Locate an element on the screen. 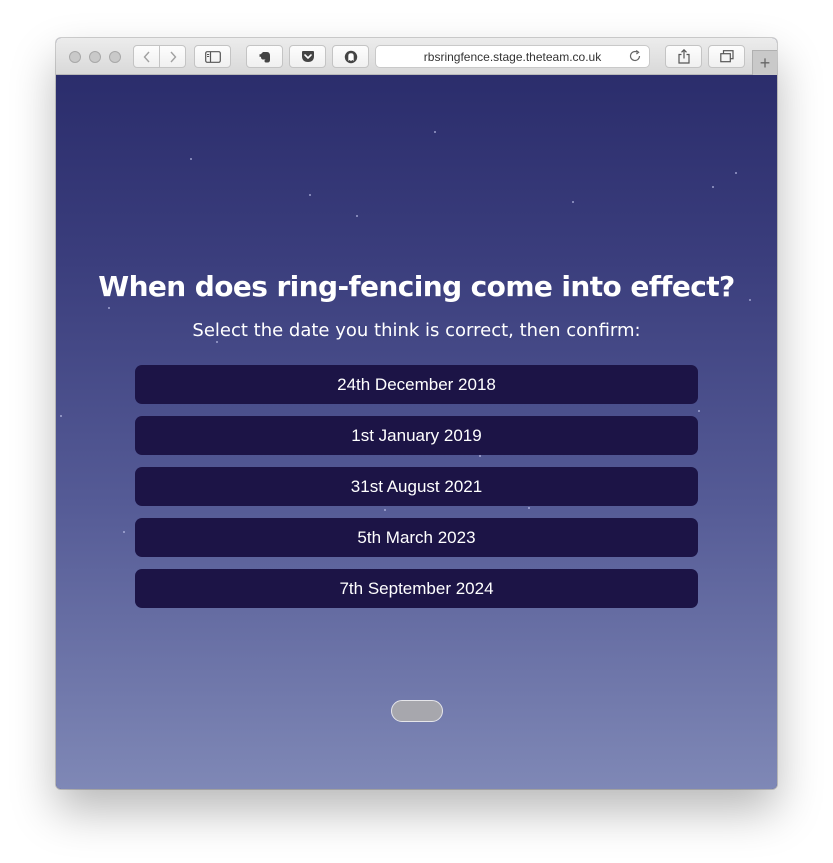 The width and height of the screenshot is (833, 863). share-button is located at coordinates (683, 56).